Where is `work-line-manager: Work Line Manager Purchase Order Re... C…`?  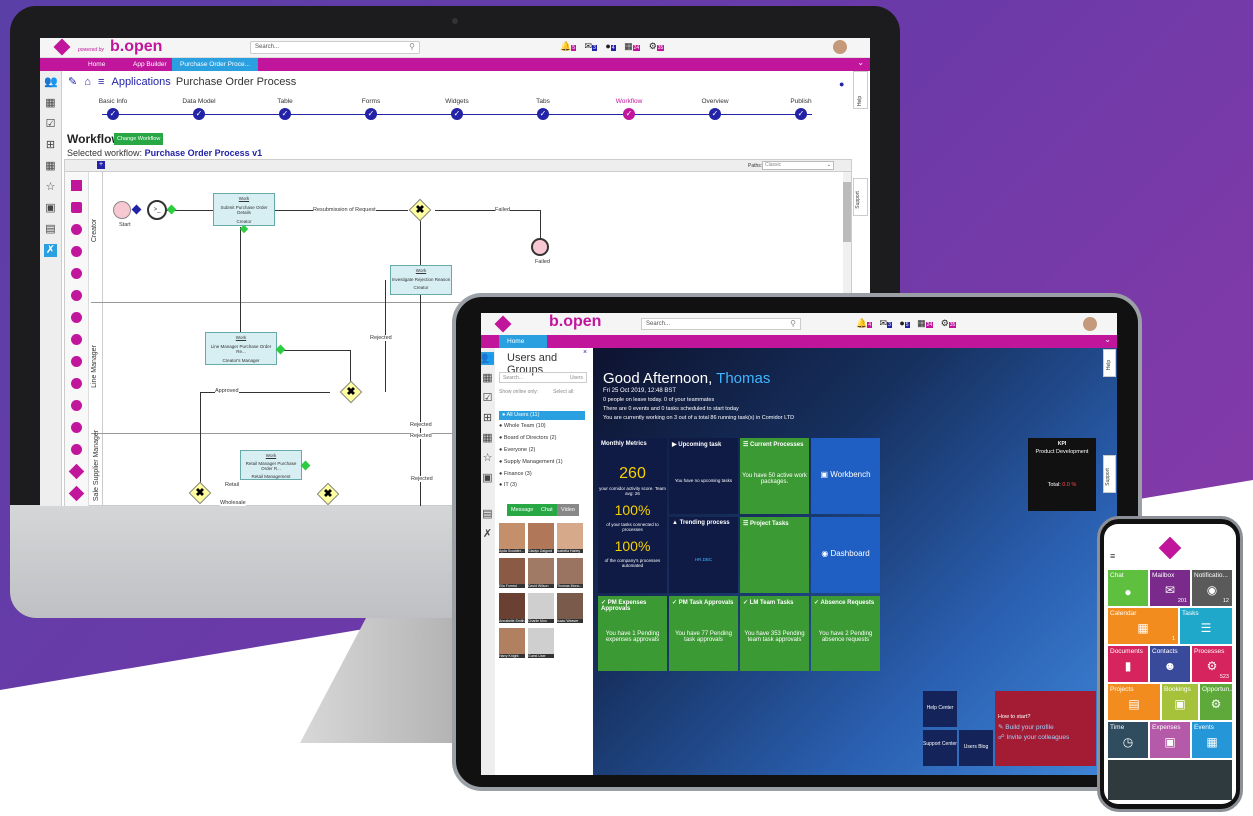 work-line-manager: Work Line Manager Purchase Order Re... C… is located at coordinates (241, 348).